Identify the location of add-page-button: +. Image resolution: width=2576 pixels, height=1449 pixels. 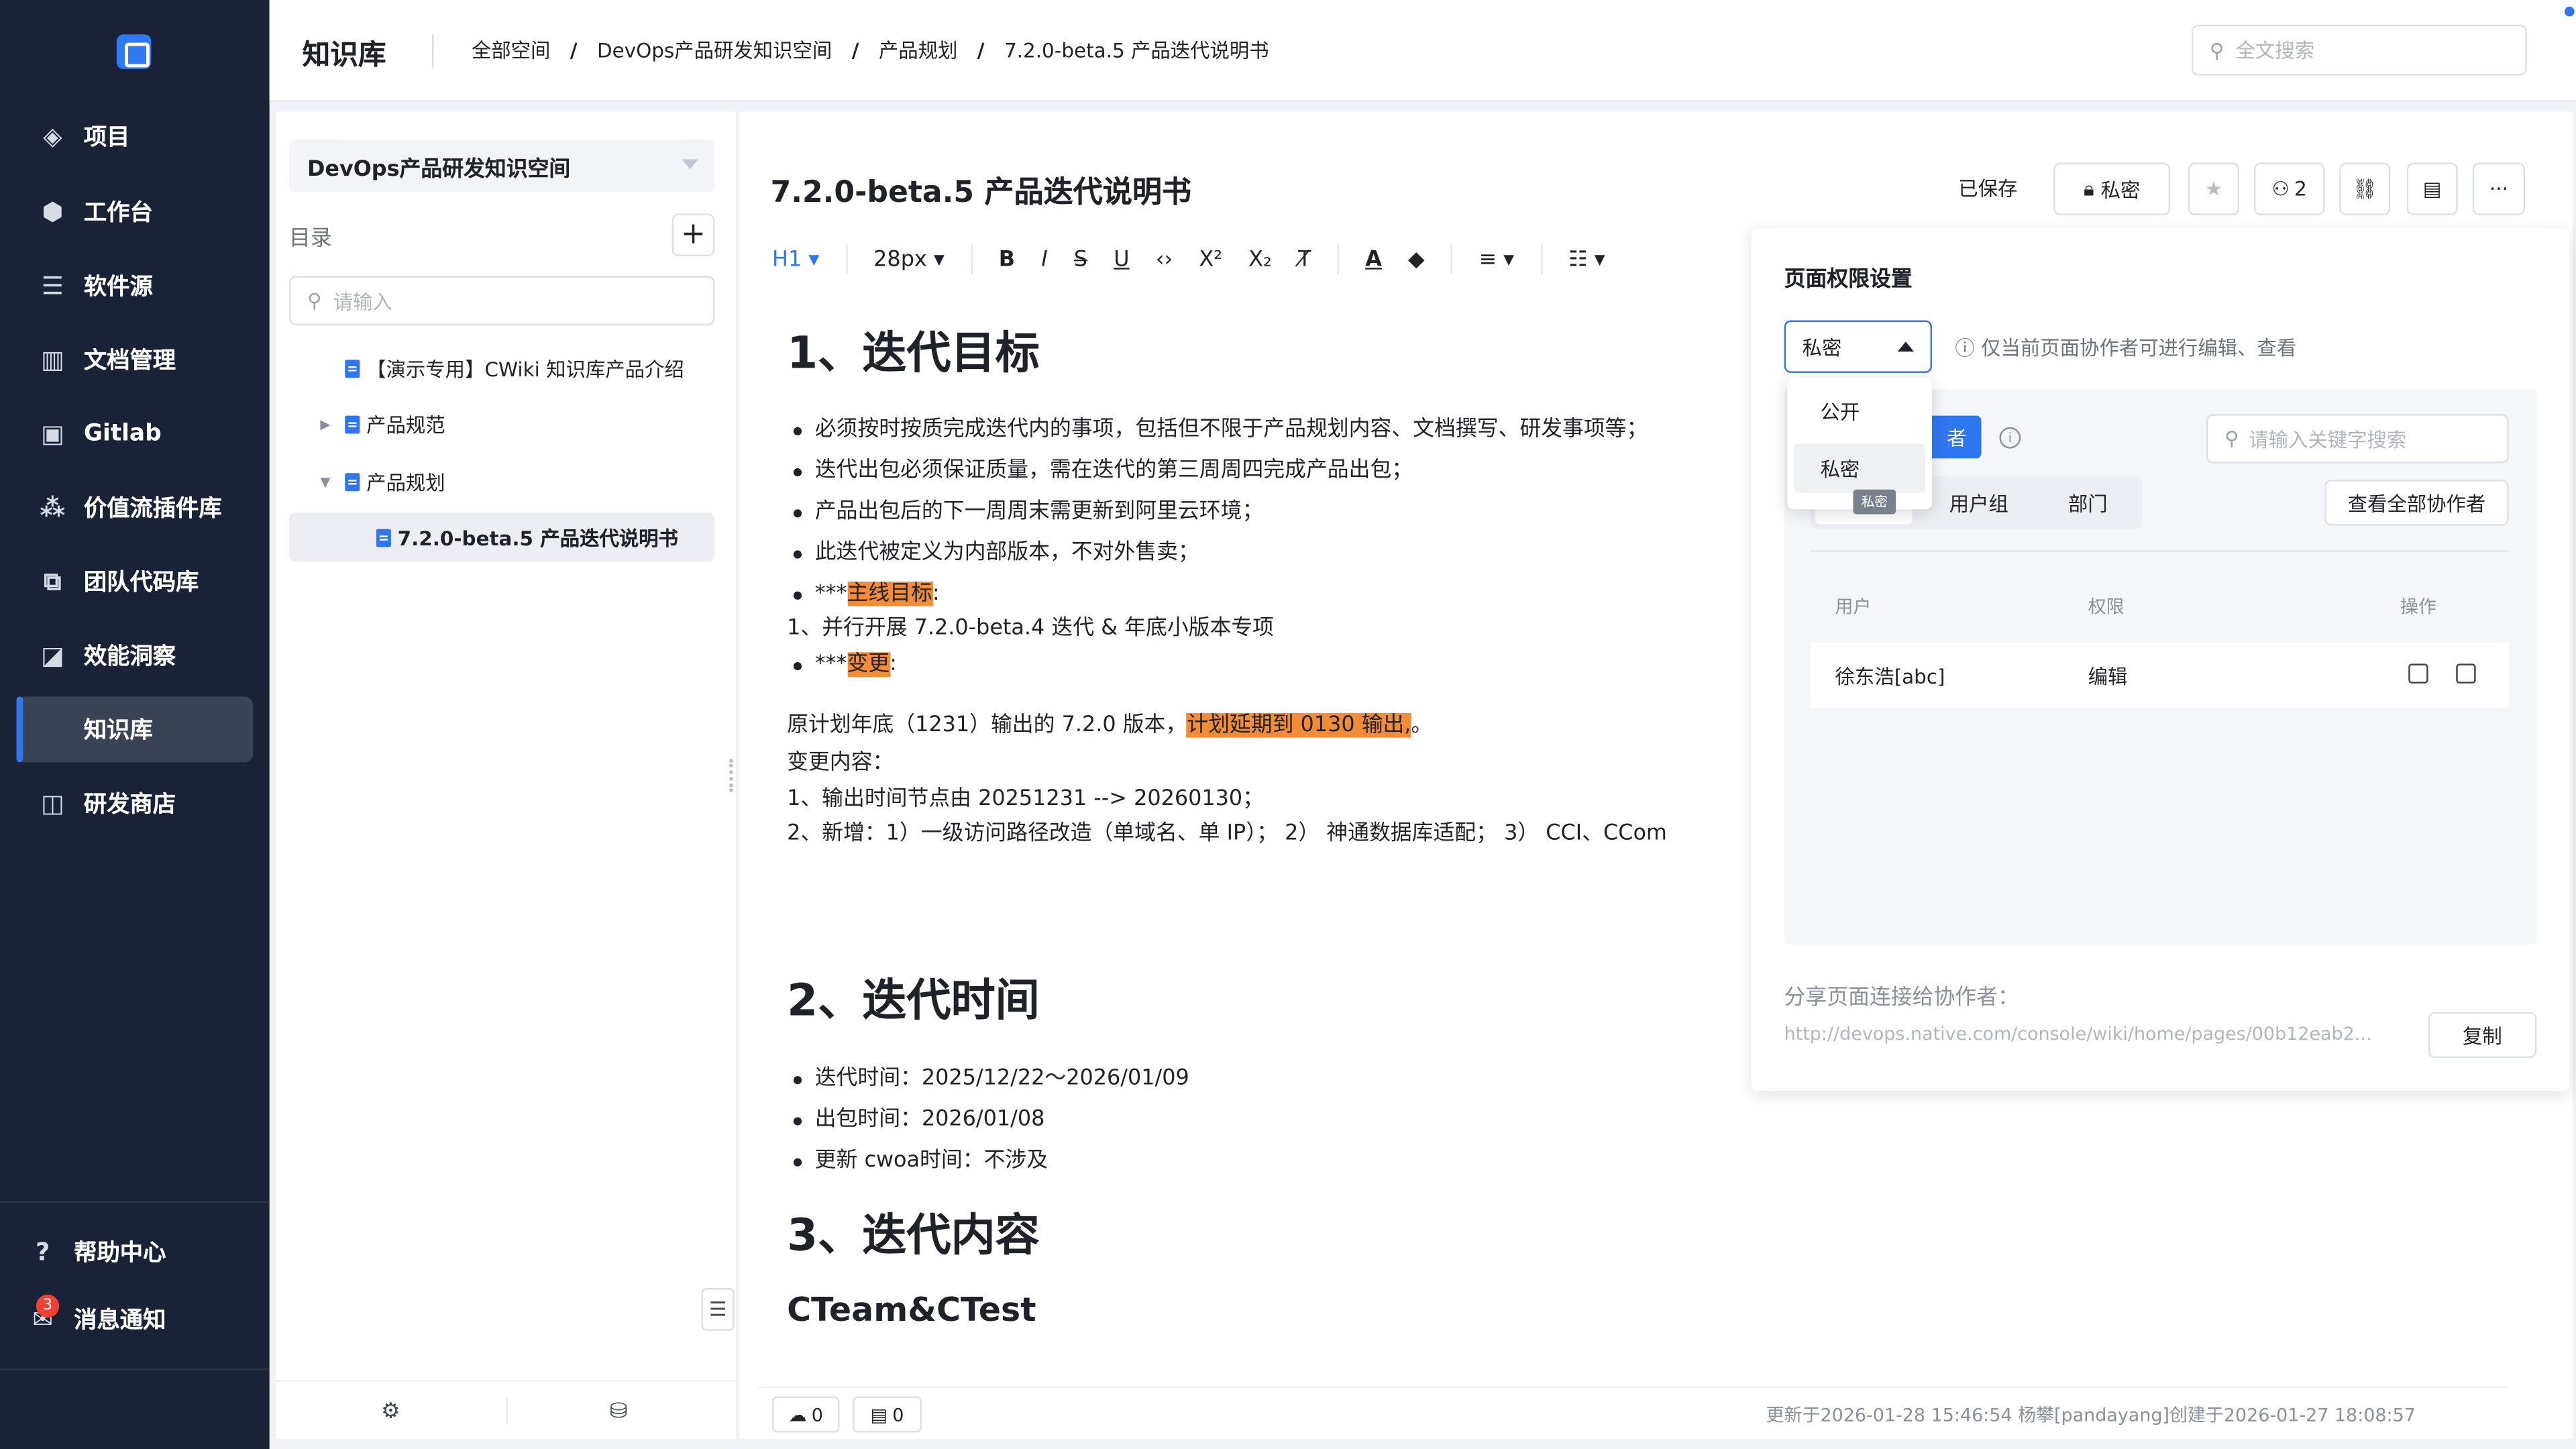
(693, 235).